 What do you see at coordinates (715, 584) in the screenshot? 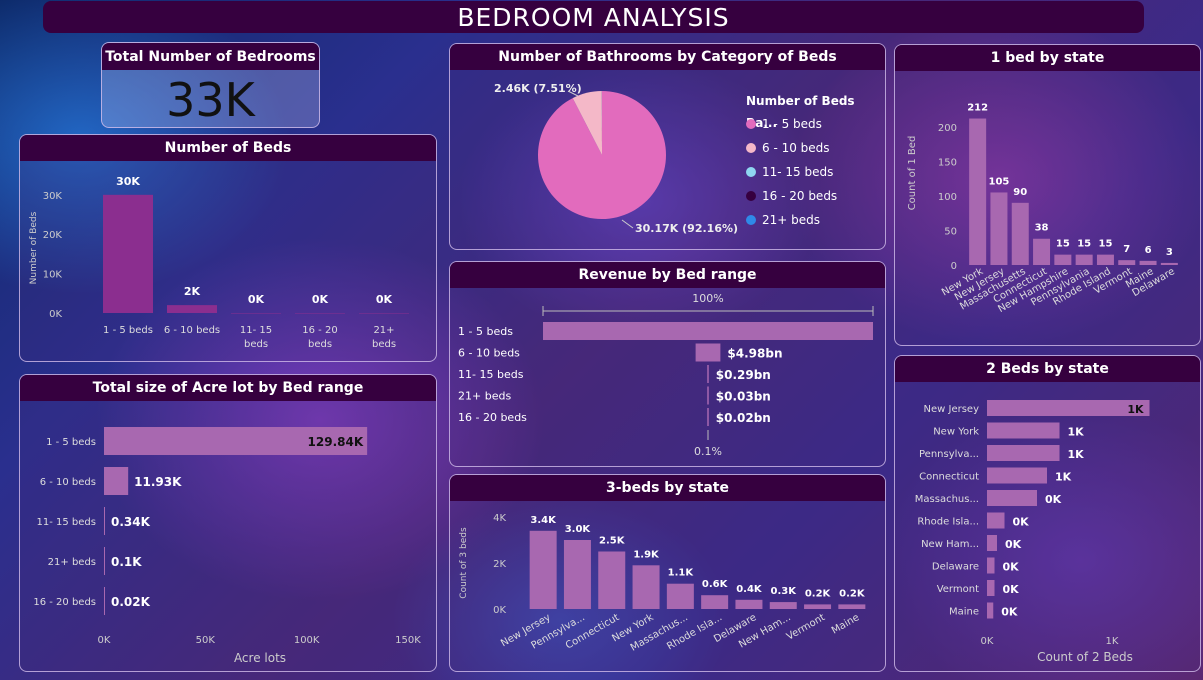
I see `beds3-data-label: 0.6K` at bounding box center [715, 584].